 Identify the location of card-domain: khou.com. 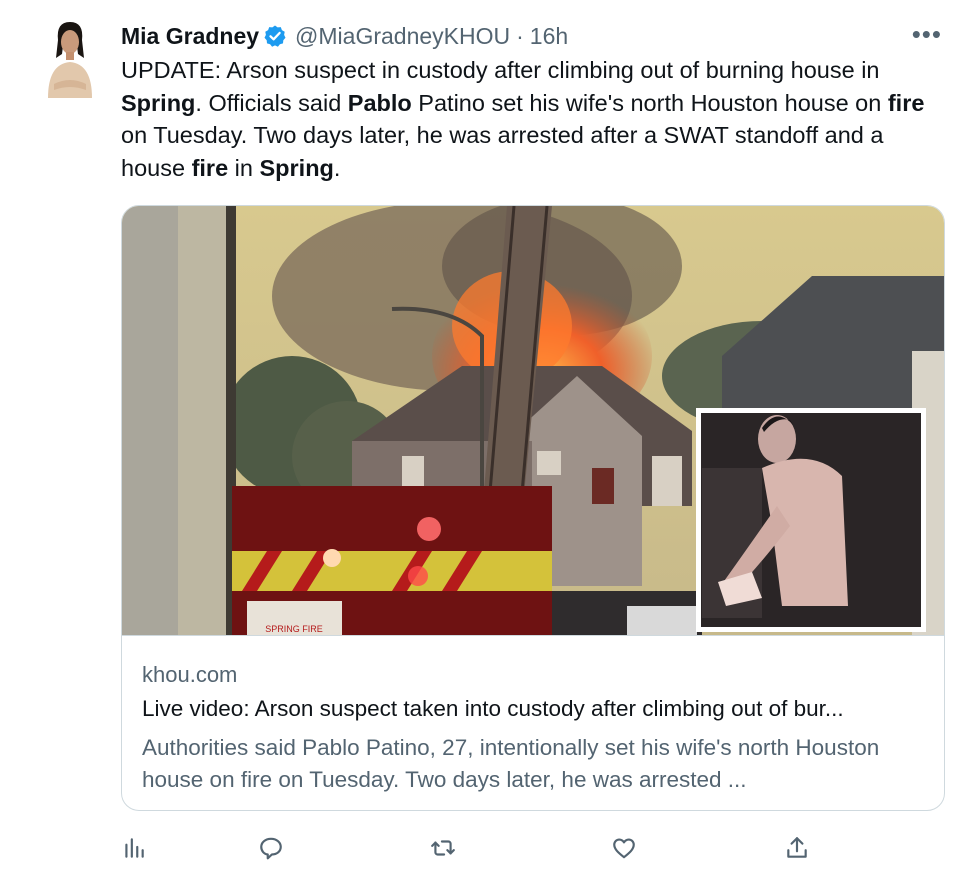
(190, 674).